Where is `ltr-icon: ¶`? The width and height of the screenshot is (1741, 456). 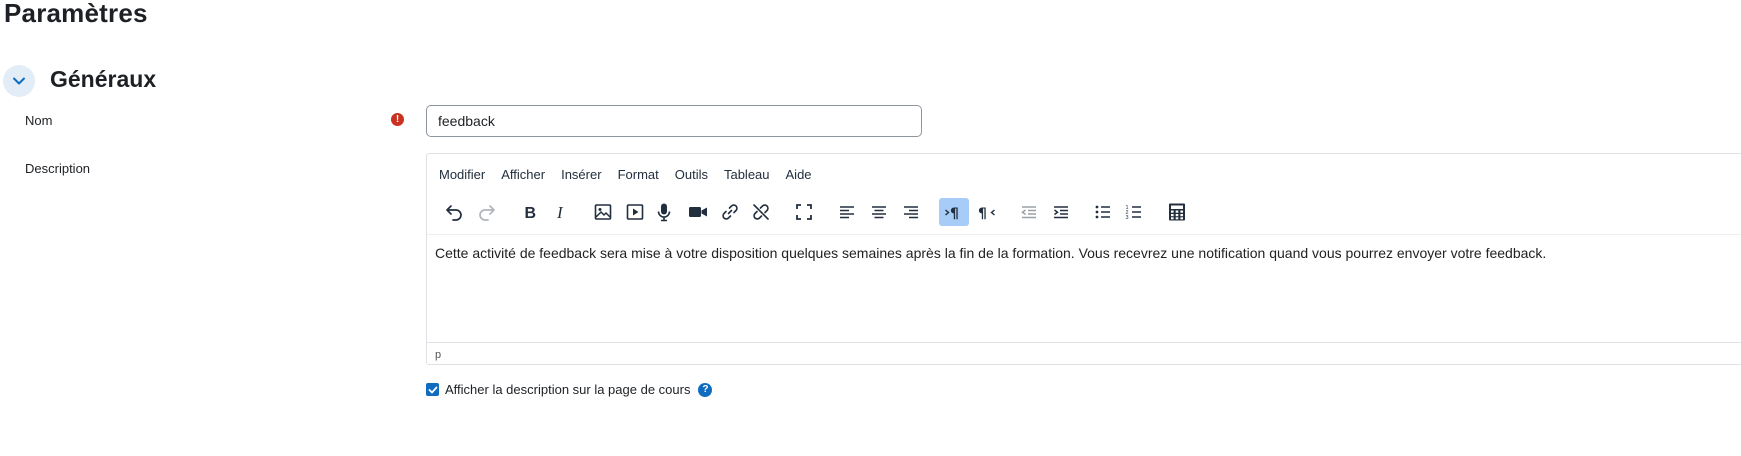 ltr-icon: ¶ is located at coordinates (952, 214).